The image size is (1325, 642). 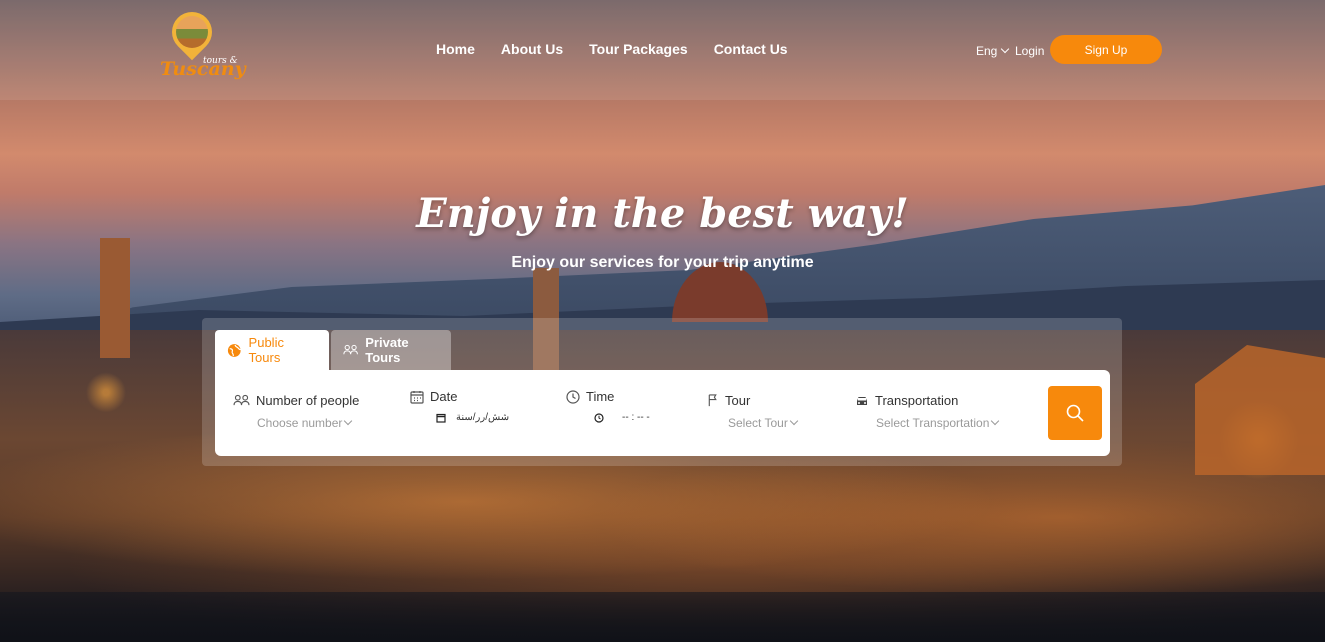 I want to click on tab-private-tours: Private Tours, so click(x=391, y=350).